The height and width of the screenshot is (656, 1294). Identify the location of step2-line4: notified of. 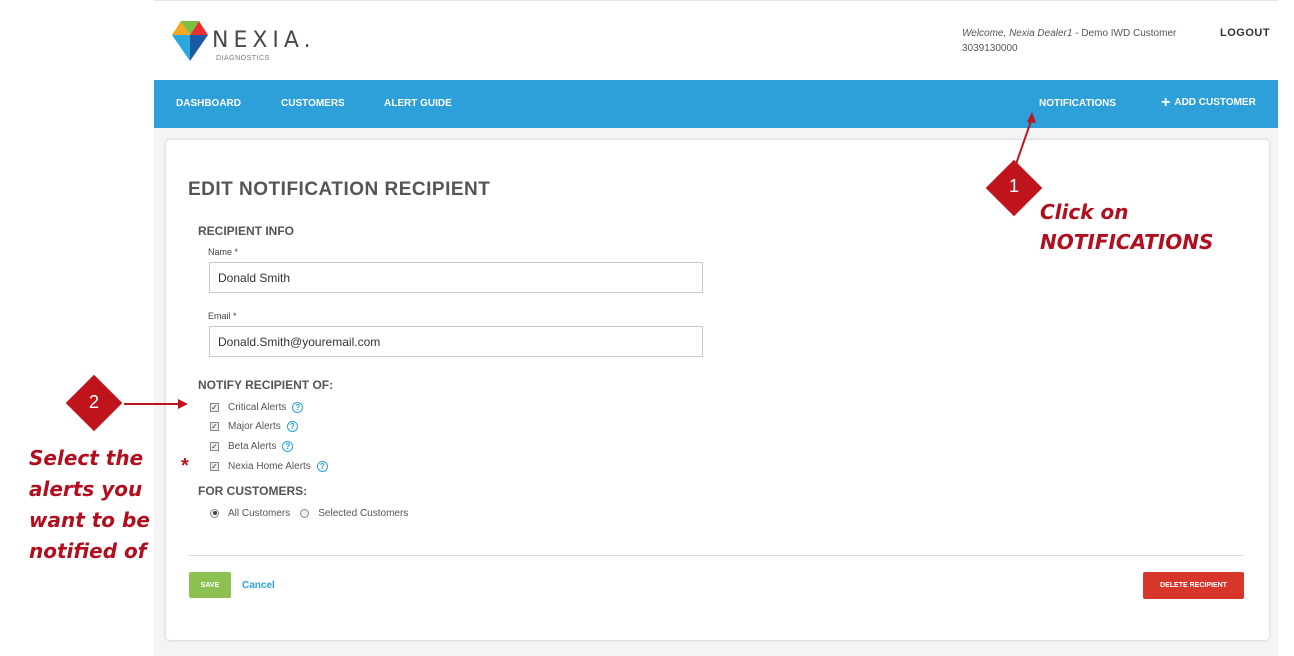
(88, 551).